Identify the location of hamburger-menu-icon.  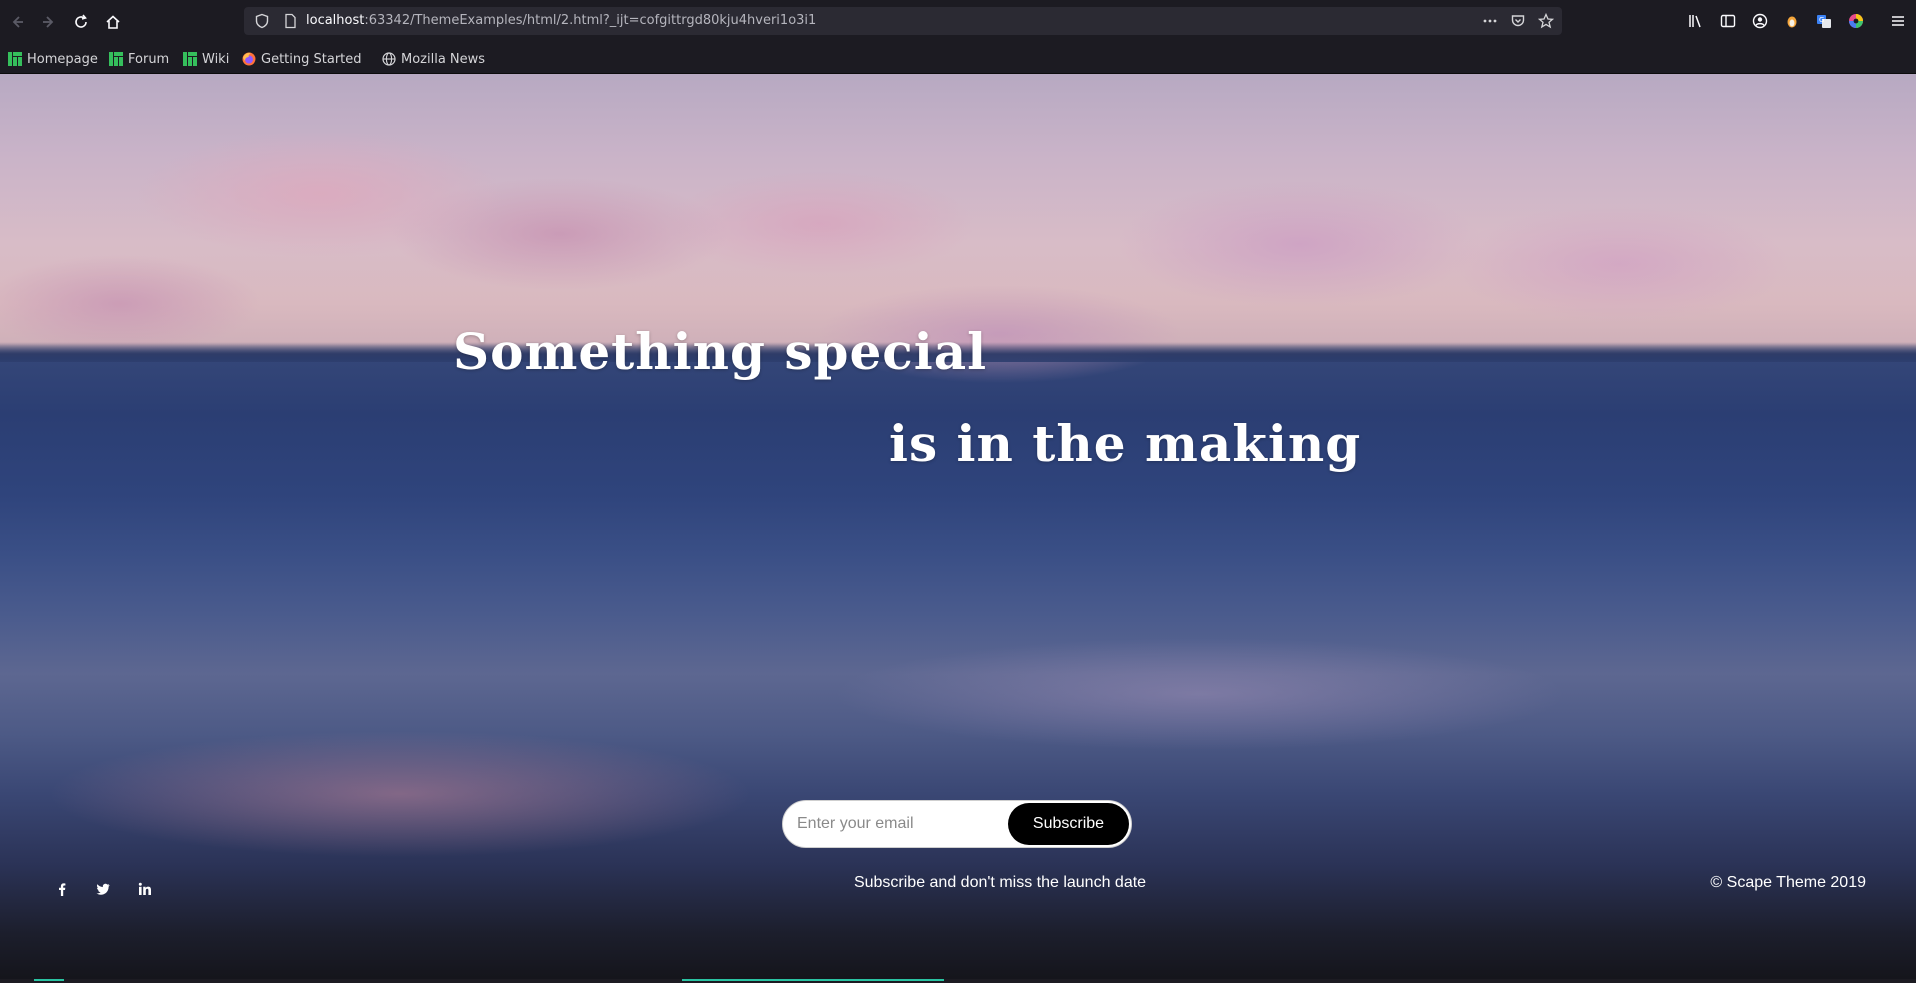
(1898, 21).